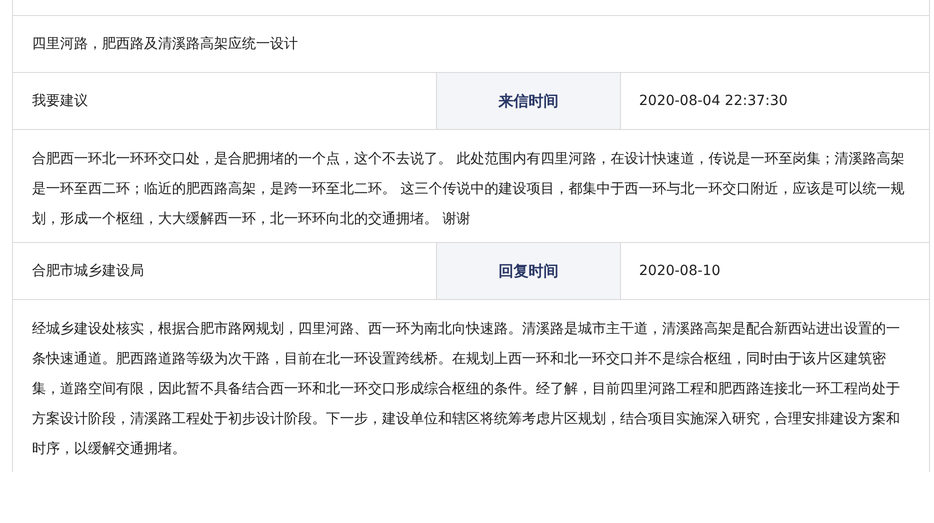 Image resolution: width=934 pixels, height=523 pixels. What do you see at coordinates (469, 189) in the screenshot?
I see `message-text: 合肥西一环北一环环交口处，是合肥拥堵的一个点，这个不去说了。 此处范围内有四里河路，在设计快速道，传说是一环至岗集；清溪路高架是一环至西二环；临近的肥西路高架，是跨一环至北二环。 这三个传说中的建设项目，都集中于西一环与北一环交口附近，应该是可以统一规划，形成一个枢纽，大大缓解西一环，北一环环向北的交通拥堵。 谢谢` at bounding box center [469, 189].